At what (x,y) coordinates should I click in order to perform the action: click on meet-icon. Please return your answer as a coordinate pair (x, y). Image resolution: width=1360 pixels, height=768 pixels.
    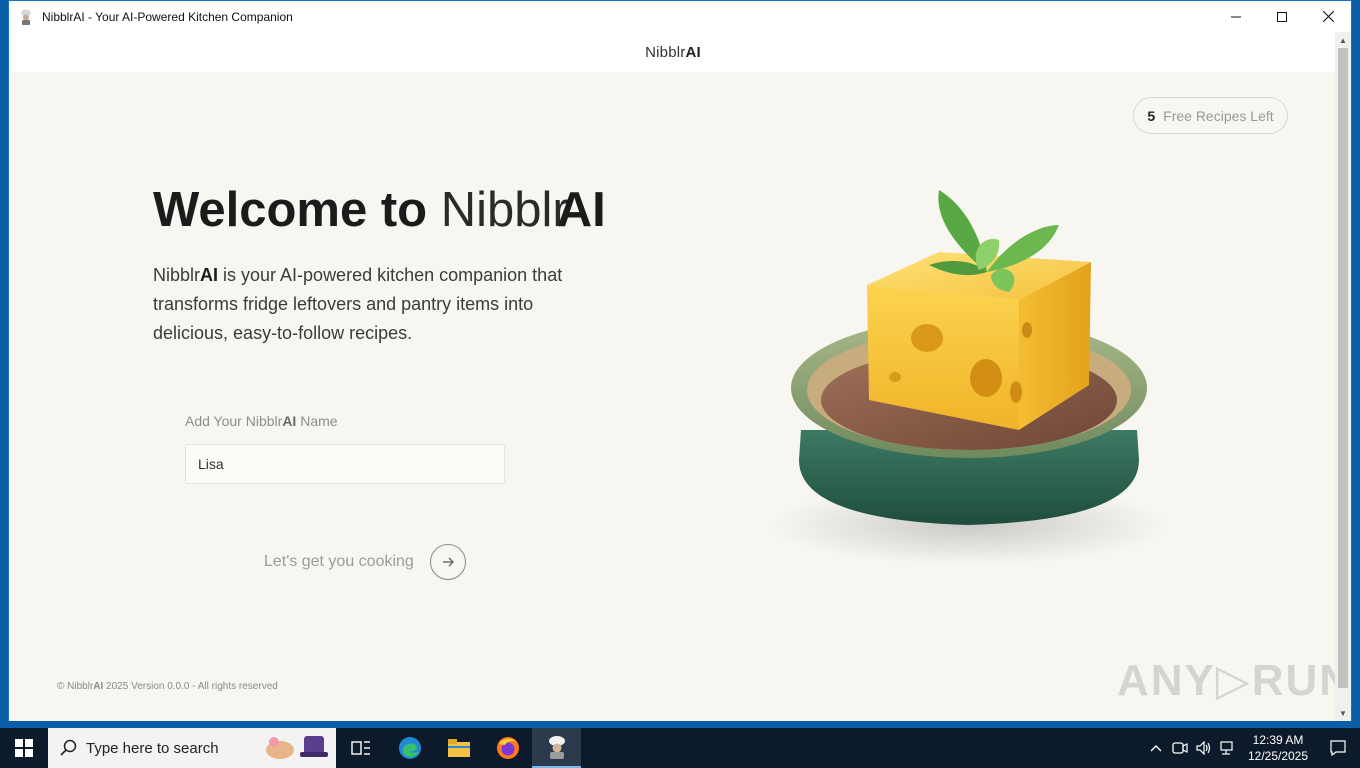
    Looking at the image, I should click on (1180, 748).